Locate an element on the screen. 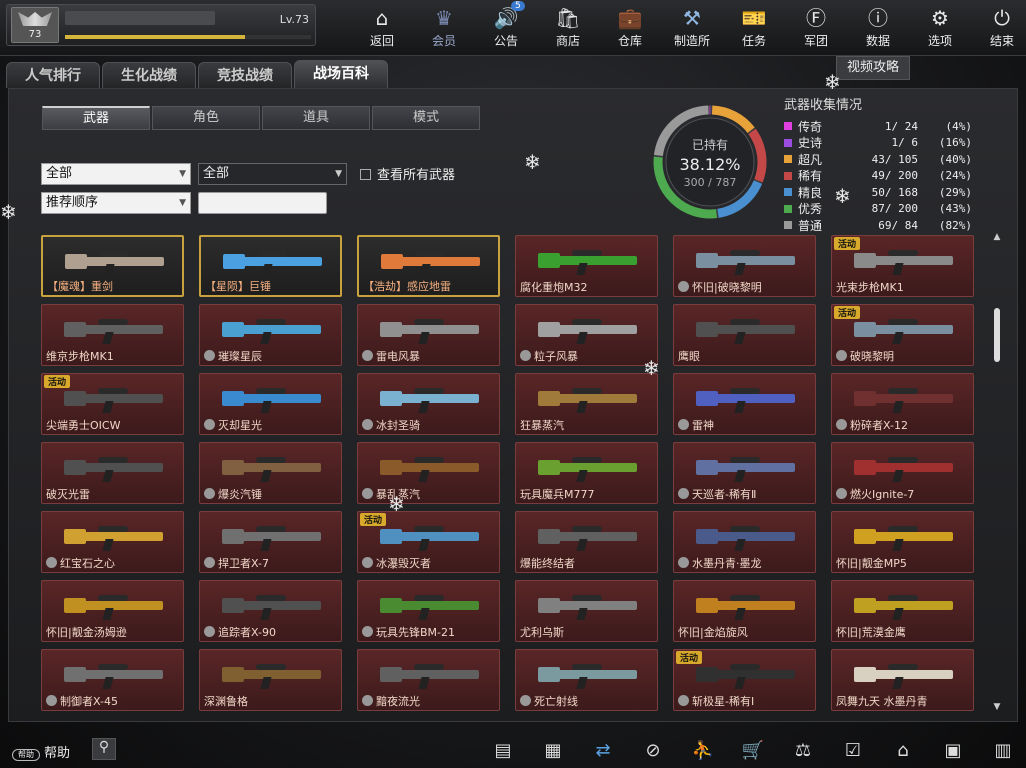 Image resolution: width=1026 pixels, height=768 pixels. weapon-card: 【星陨】巨锤 is located at coordinates (270, 266).